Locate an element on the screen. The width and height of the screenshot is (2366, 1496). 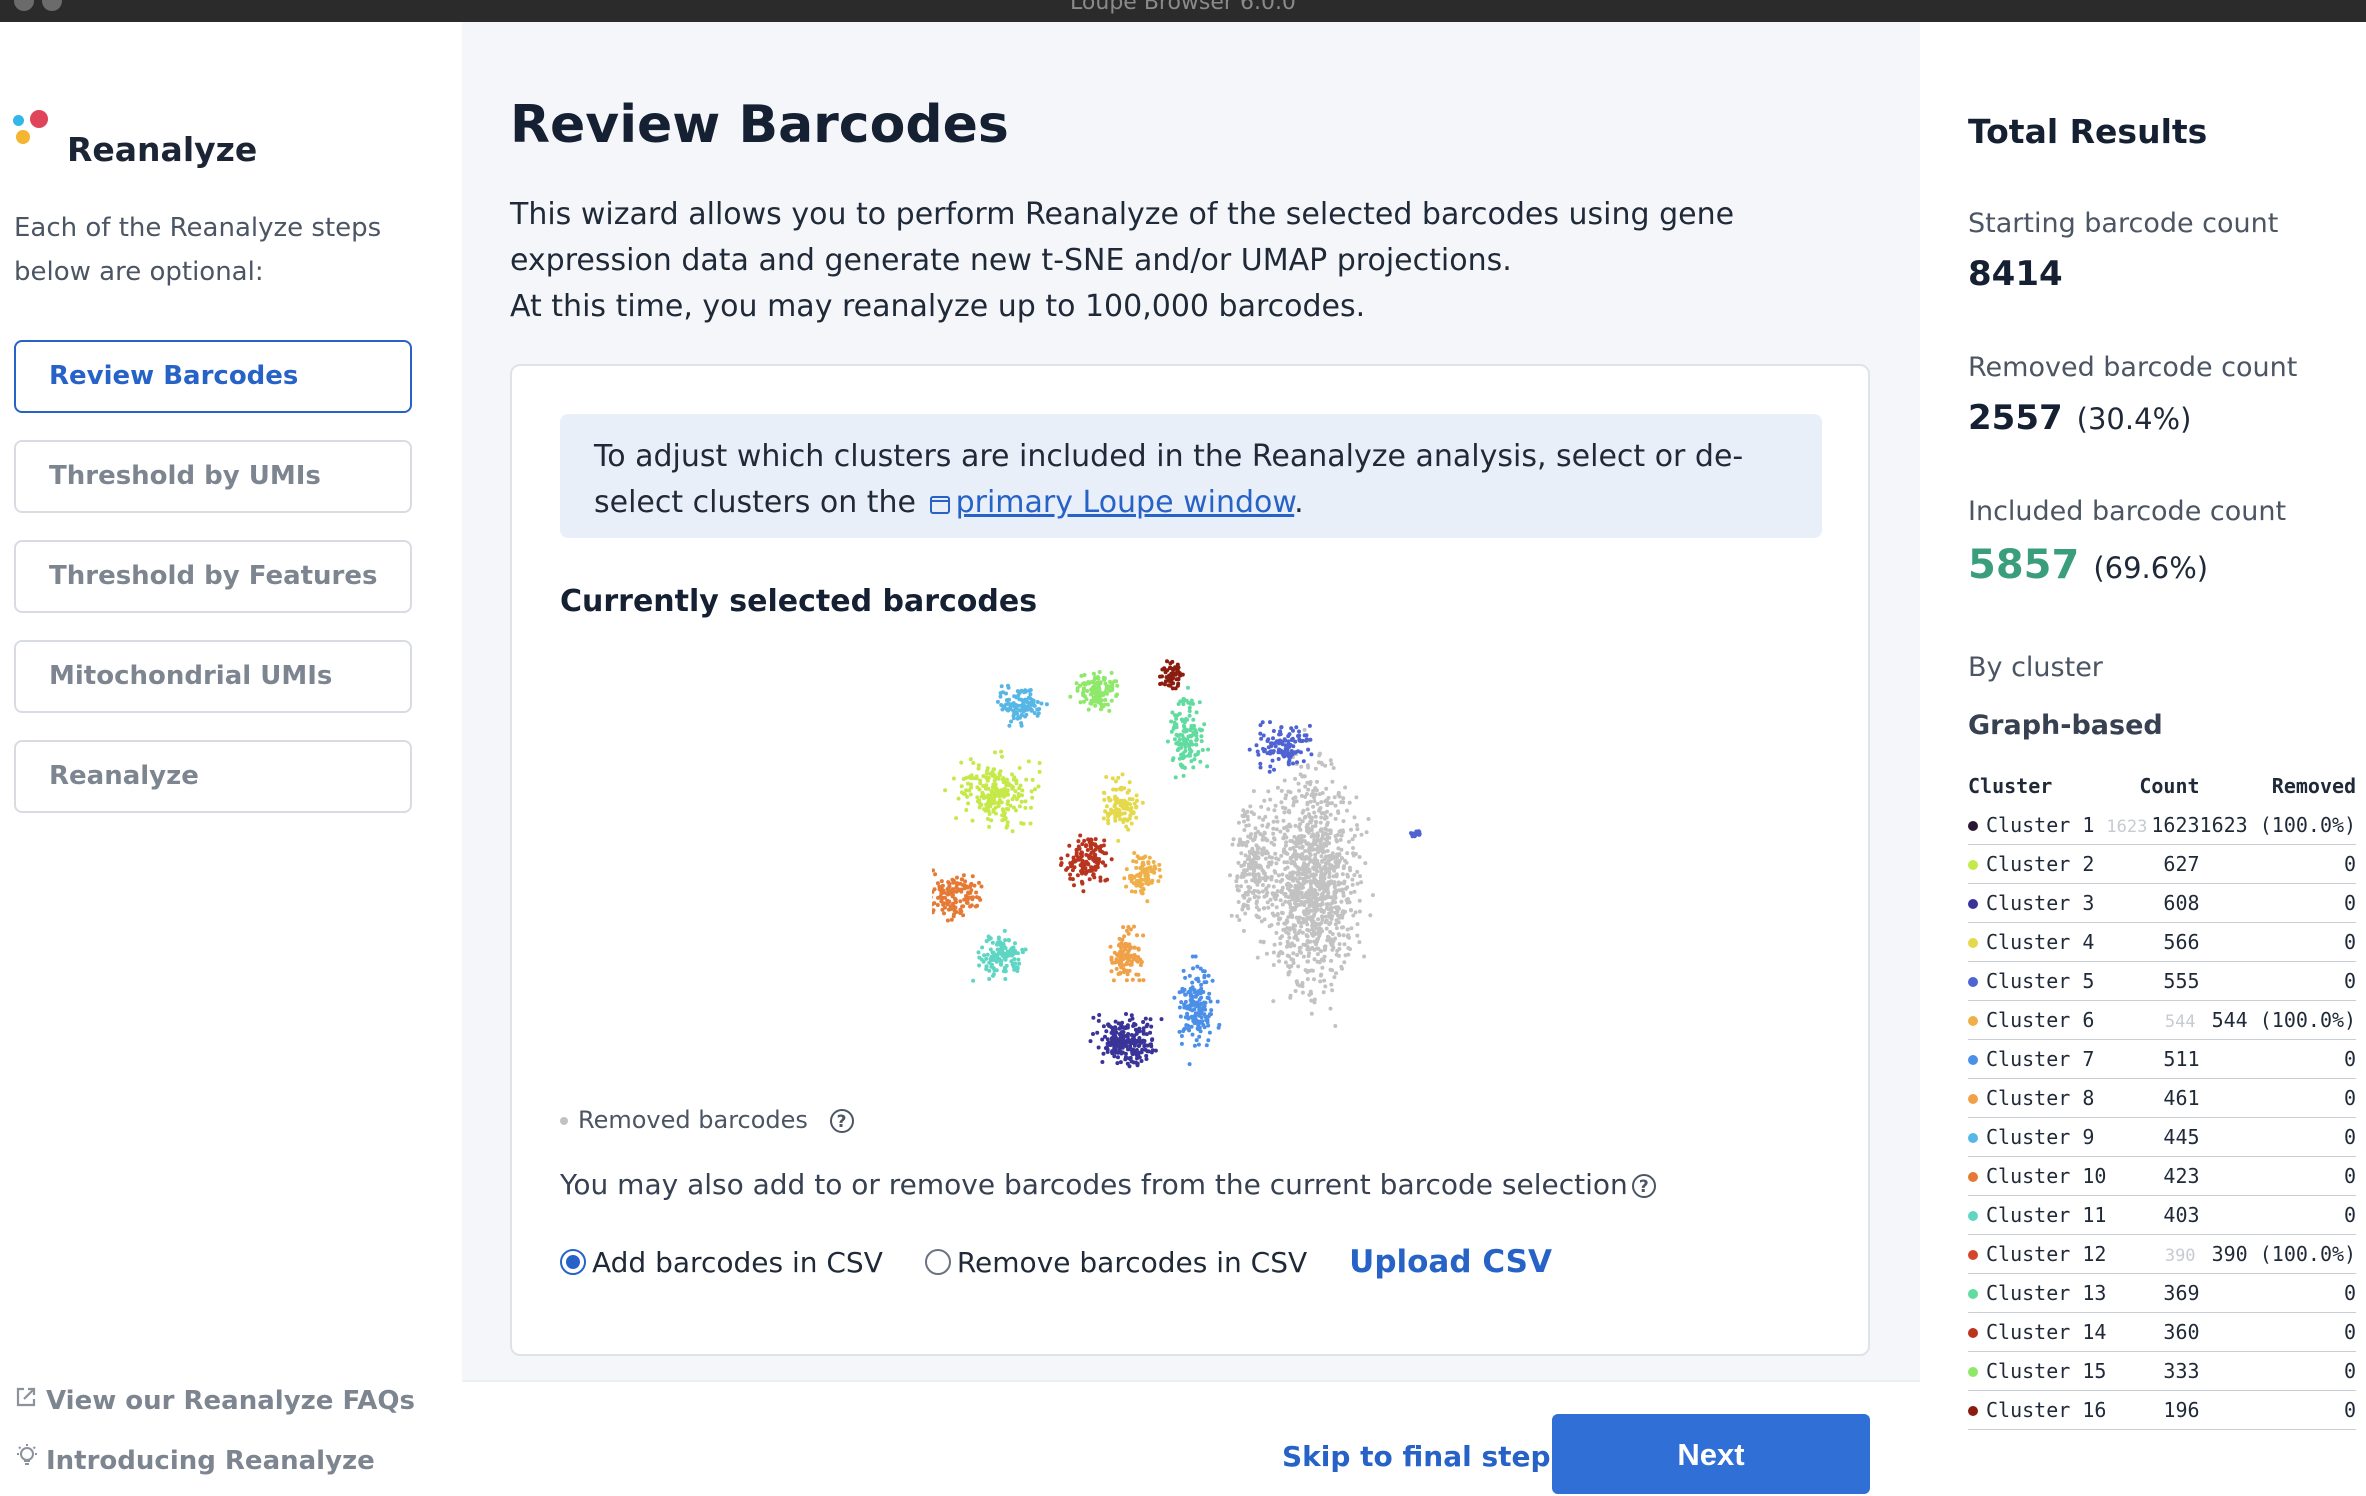
radio-button-add is located at coordinates (573, 1262).